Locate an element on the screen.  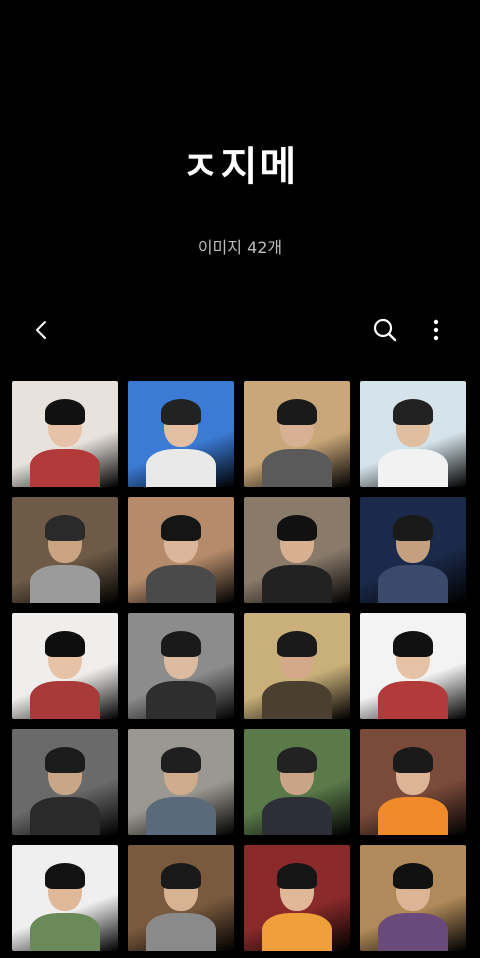
search-icon is located at coordinates (385, 330).